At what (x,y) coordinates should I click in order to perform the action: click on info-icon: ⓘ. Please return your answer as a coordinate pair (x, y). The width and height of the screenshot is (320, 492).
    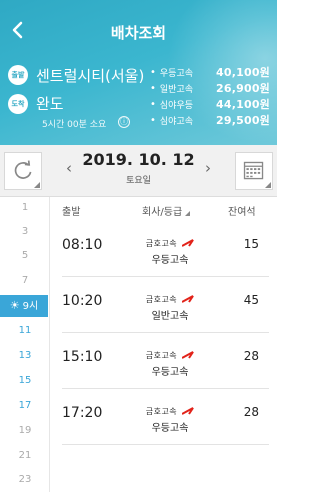
    Looking at the image, I should click on (124, 122).